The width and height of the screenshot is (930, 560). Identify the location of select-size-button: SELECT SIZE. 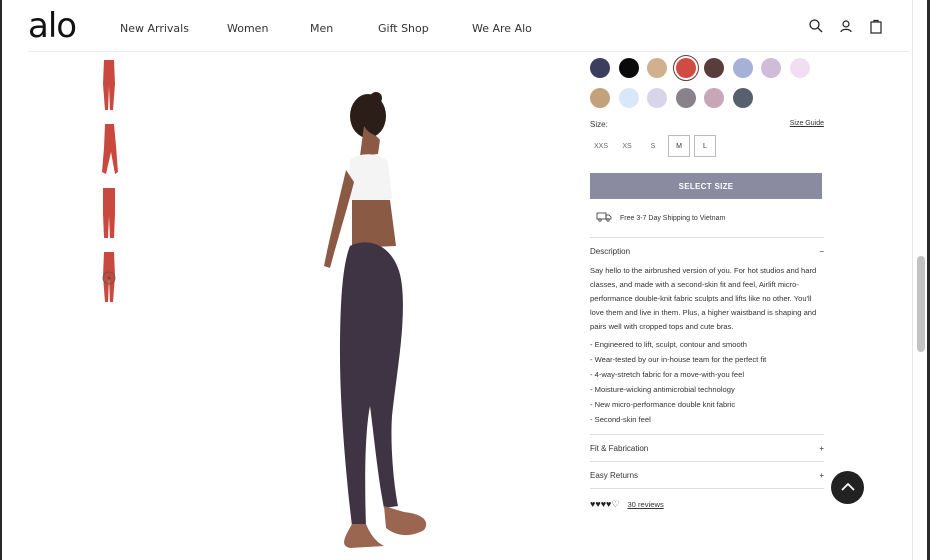
(706, 186).